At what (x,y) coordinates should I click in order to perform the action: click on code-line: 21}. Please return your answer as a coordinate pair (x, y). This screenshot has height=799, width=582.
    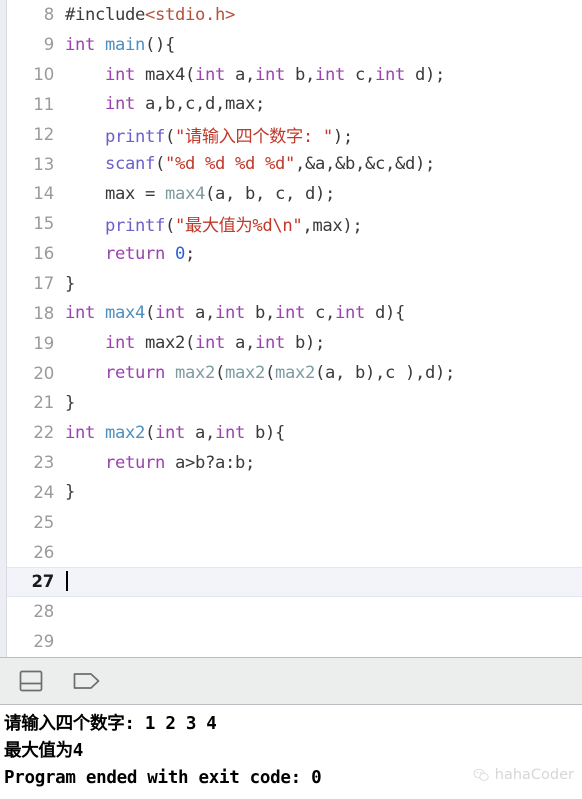
    Looking at the image, I should click on (294, 403).